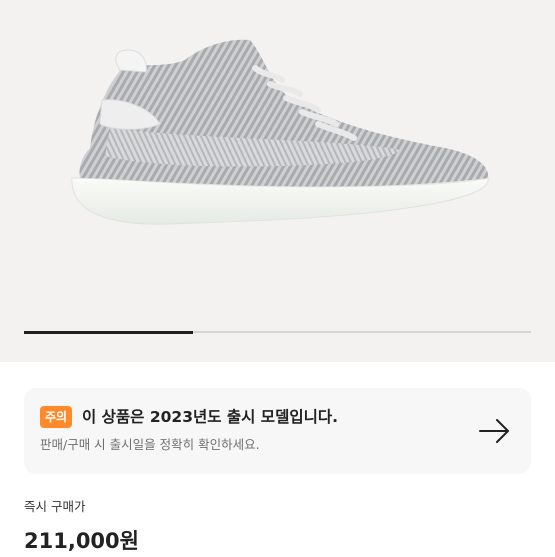 This screenshot has height=557, width=555. Describe the element at coordinates (56, 417) in the screenshot. I see `caution-badge: 주의` at that location.